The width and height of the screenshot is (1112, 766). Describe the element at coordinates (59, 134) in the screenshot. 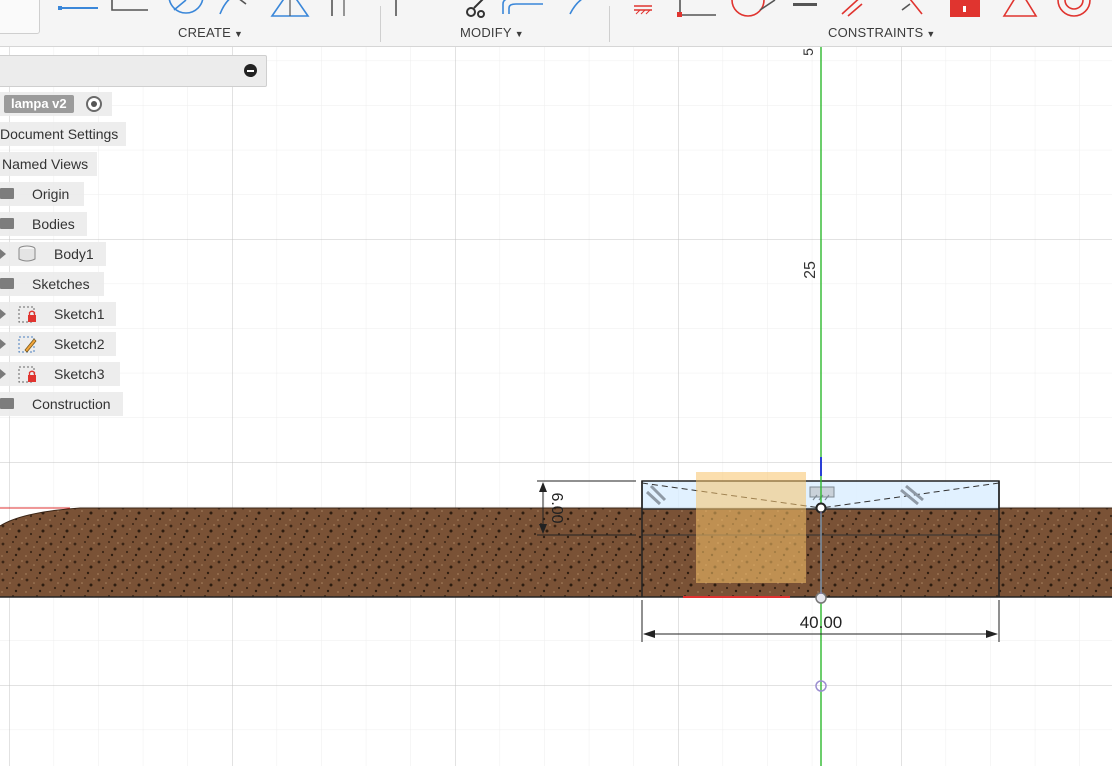

I see `browser-item-label: Document Settings` at that location.